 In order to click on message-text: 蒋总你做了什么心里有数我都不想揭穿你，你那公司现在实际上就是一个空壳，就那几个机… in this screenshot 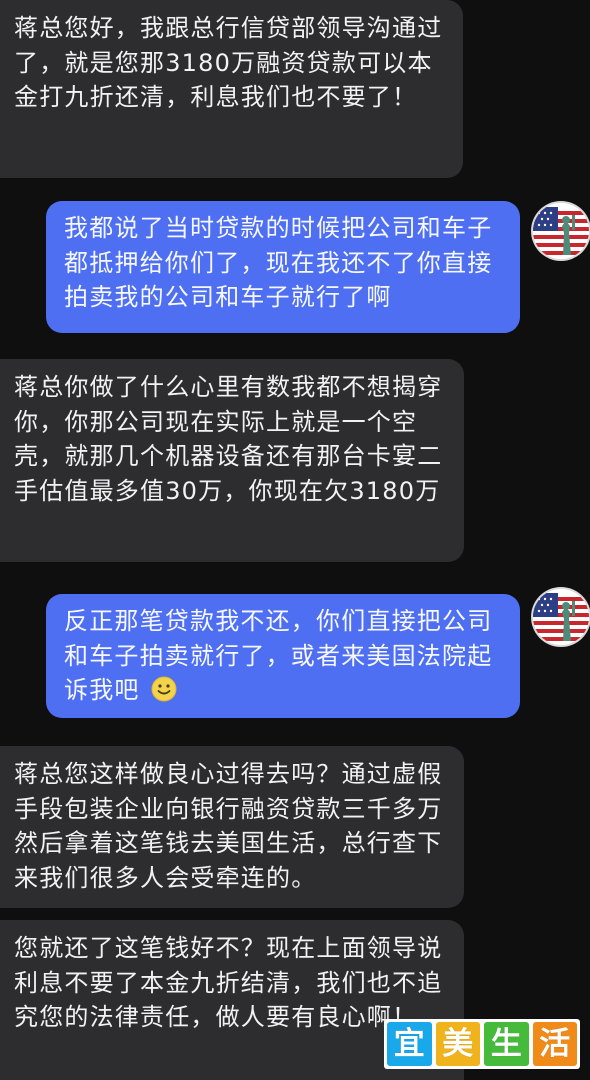, I will do `click(228, 439)`.